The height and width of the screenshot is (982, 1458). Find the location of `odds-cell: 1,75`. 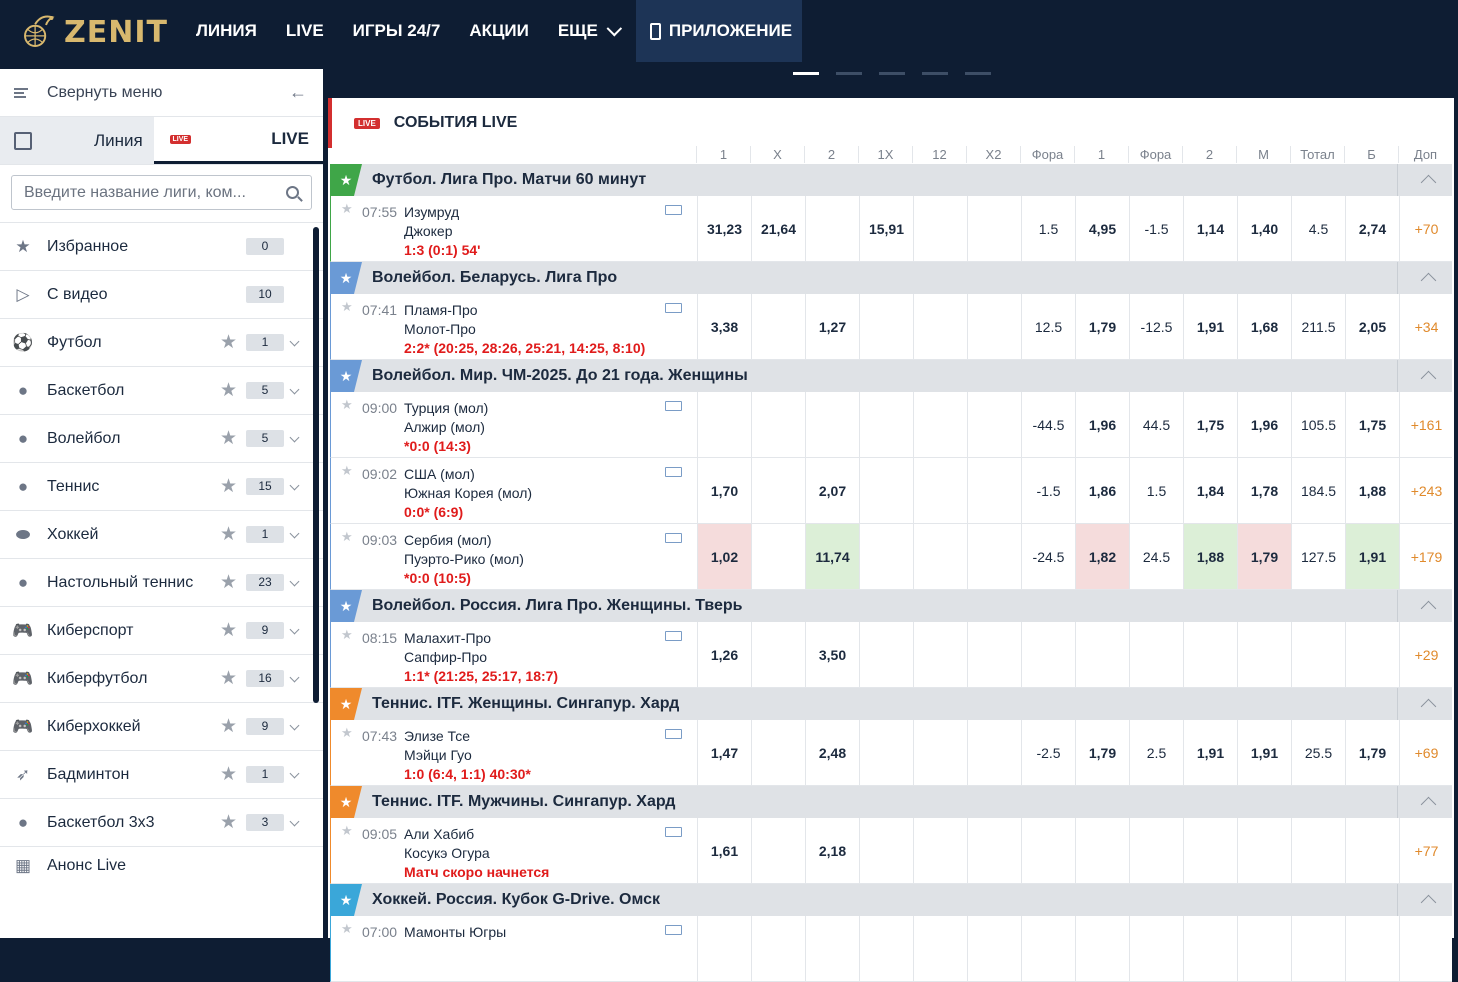

odds-cell: 1,75 is located at coordinates (1210, 424).